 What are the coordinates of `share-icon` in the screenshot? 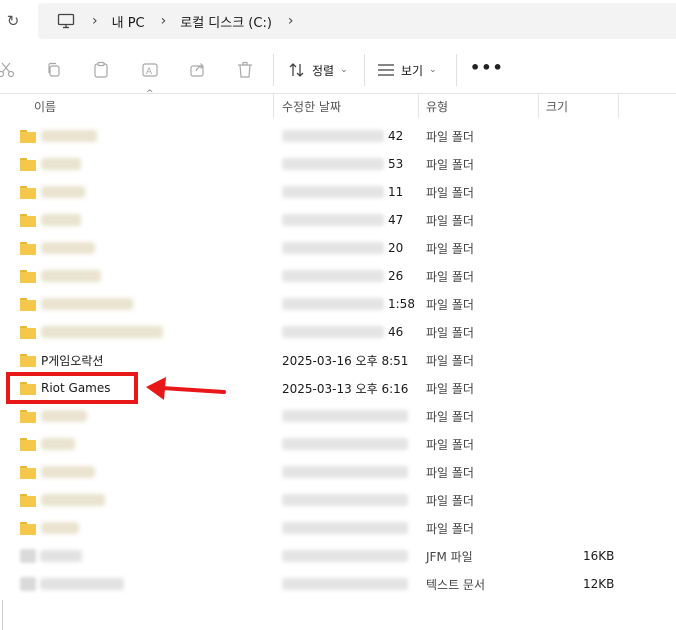 It's located at (198, 70).